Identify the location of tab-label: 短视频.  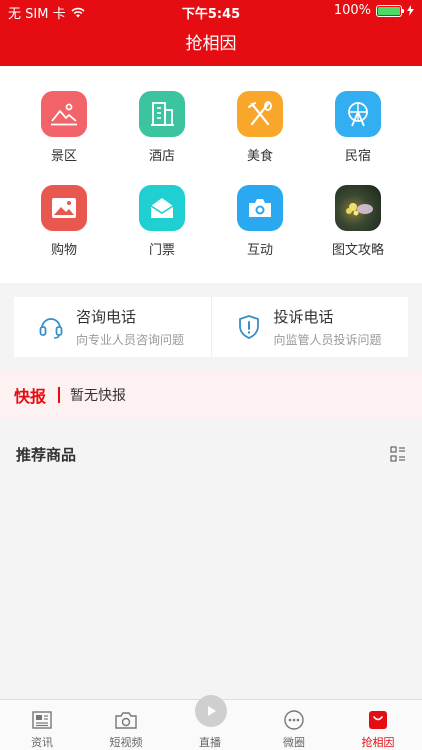
(126, 742).